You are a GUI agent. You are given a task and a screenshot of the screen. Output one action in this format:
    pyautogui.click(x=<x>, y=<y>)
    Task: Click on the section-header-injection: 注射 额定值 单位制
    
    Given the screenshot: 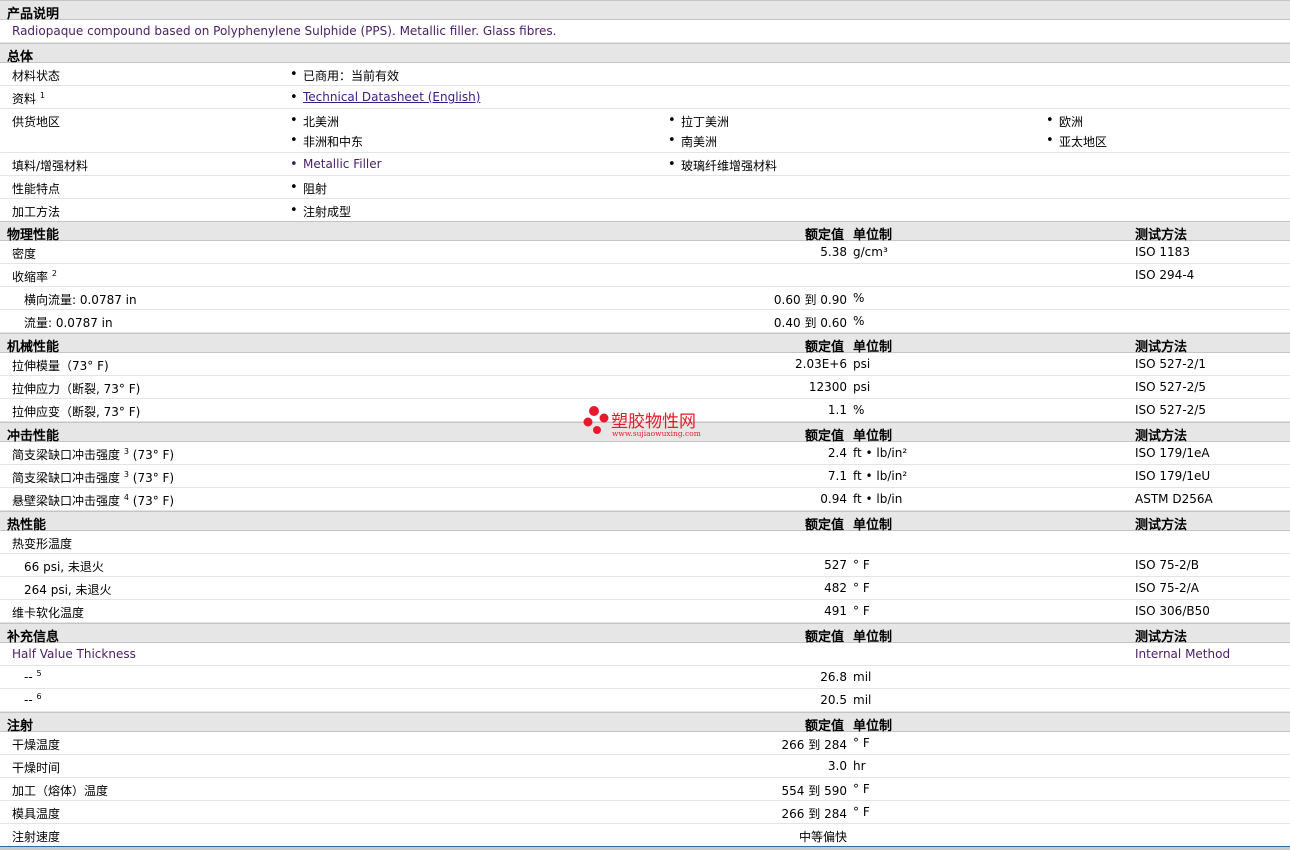 What is the action you would take?
    pyautogui.click(x=645, y=723)
    